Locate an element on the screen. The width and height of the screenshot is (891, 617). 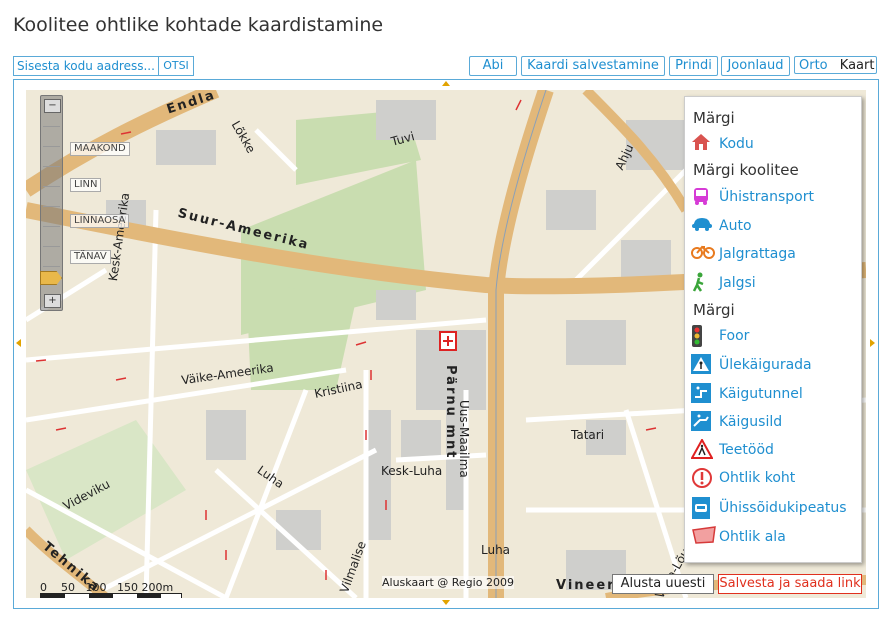
pan-up-icon is located at coordinates (446, 83).